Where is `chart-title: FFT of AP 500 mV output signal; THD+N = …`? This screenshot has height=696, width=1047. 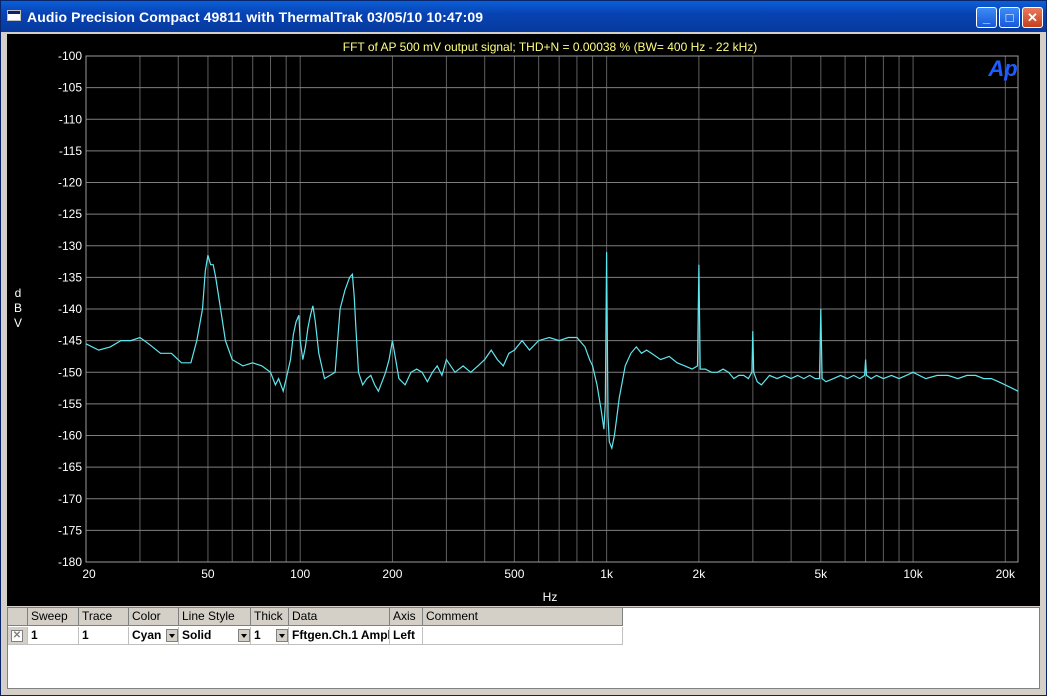 chart-title: FFT of AP 500 mV output signal; THD+N = … is located at coordinates (550, 47).